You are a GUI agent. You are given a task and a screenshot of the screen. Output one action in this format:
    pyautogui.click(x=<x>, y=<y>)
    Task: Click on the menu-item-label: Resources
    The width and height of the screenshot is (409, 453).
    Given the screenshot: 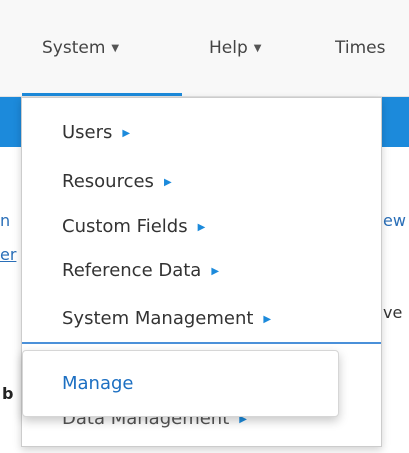 What is the action you would take?
    pyautogui.click(x=108, y=181)
    